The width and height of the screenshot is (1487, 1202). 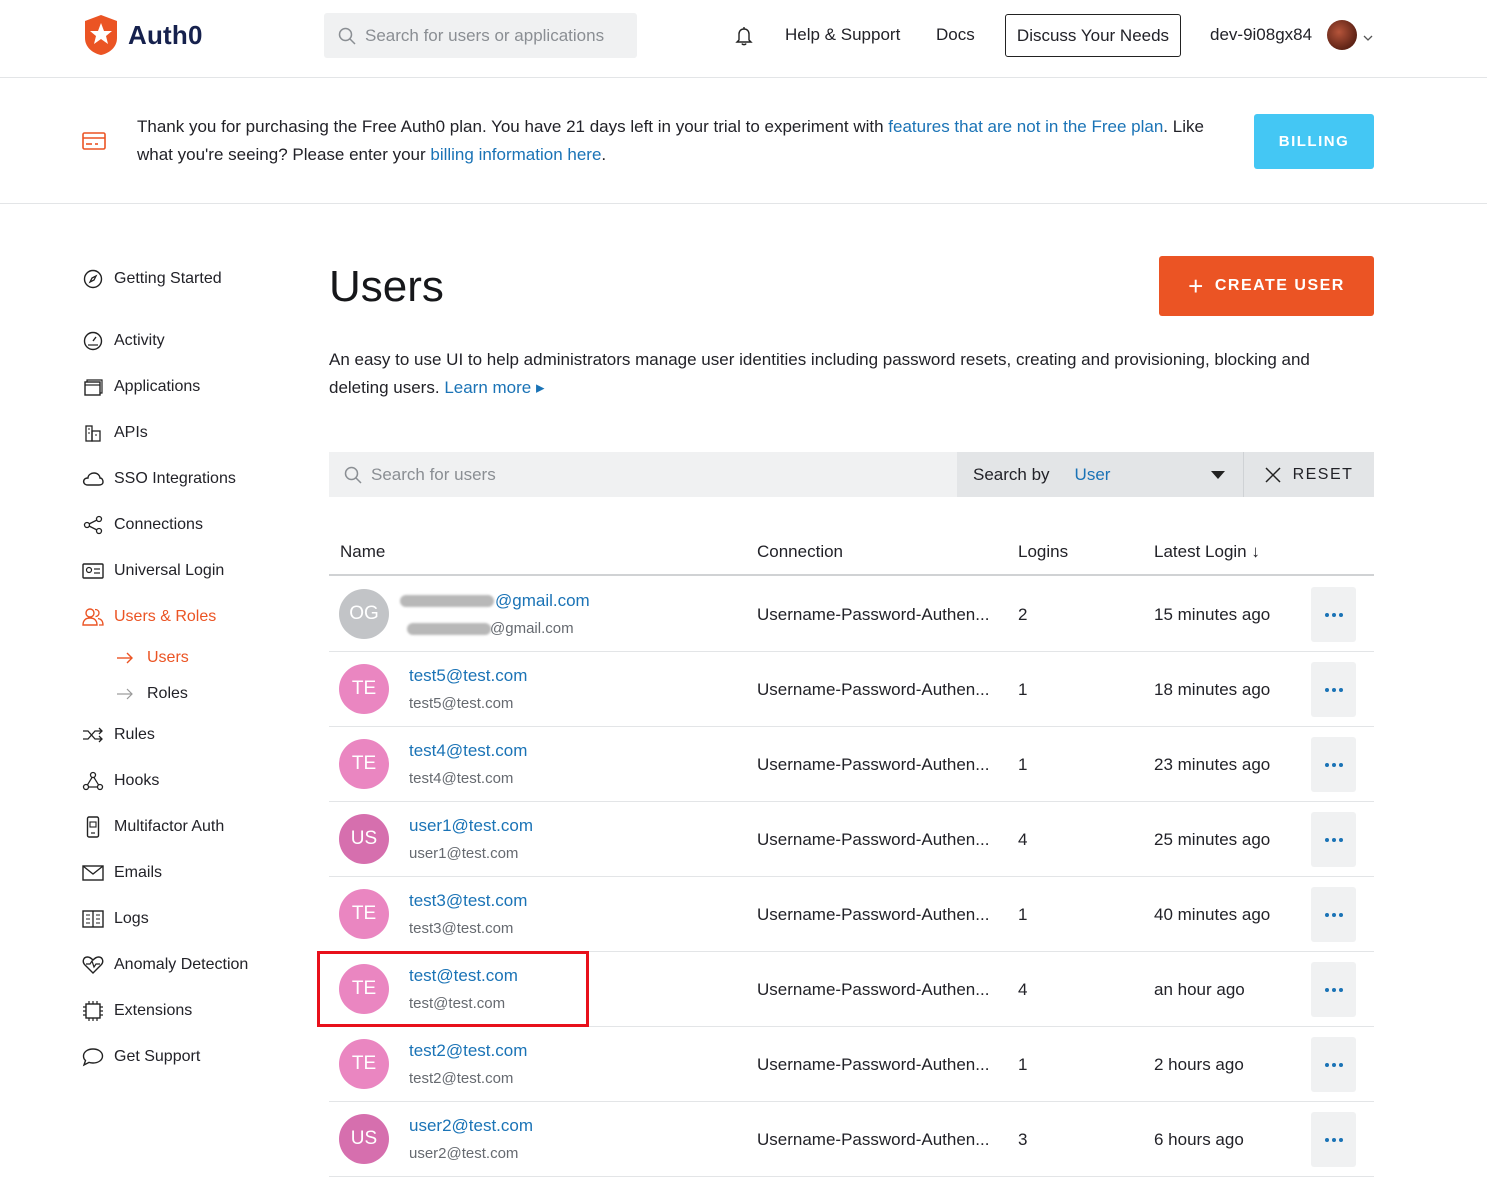 I want to click on search-icon, so click(x=347, y=36).